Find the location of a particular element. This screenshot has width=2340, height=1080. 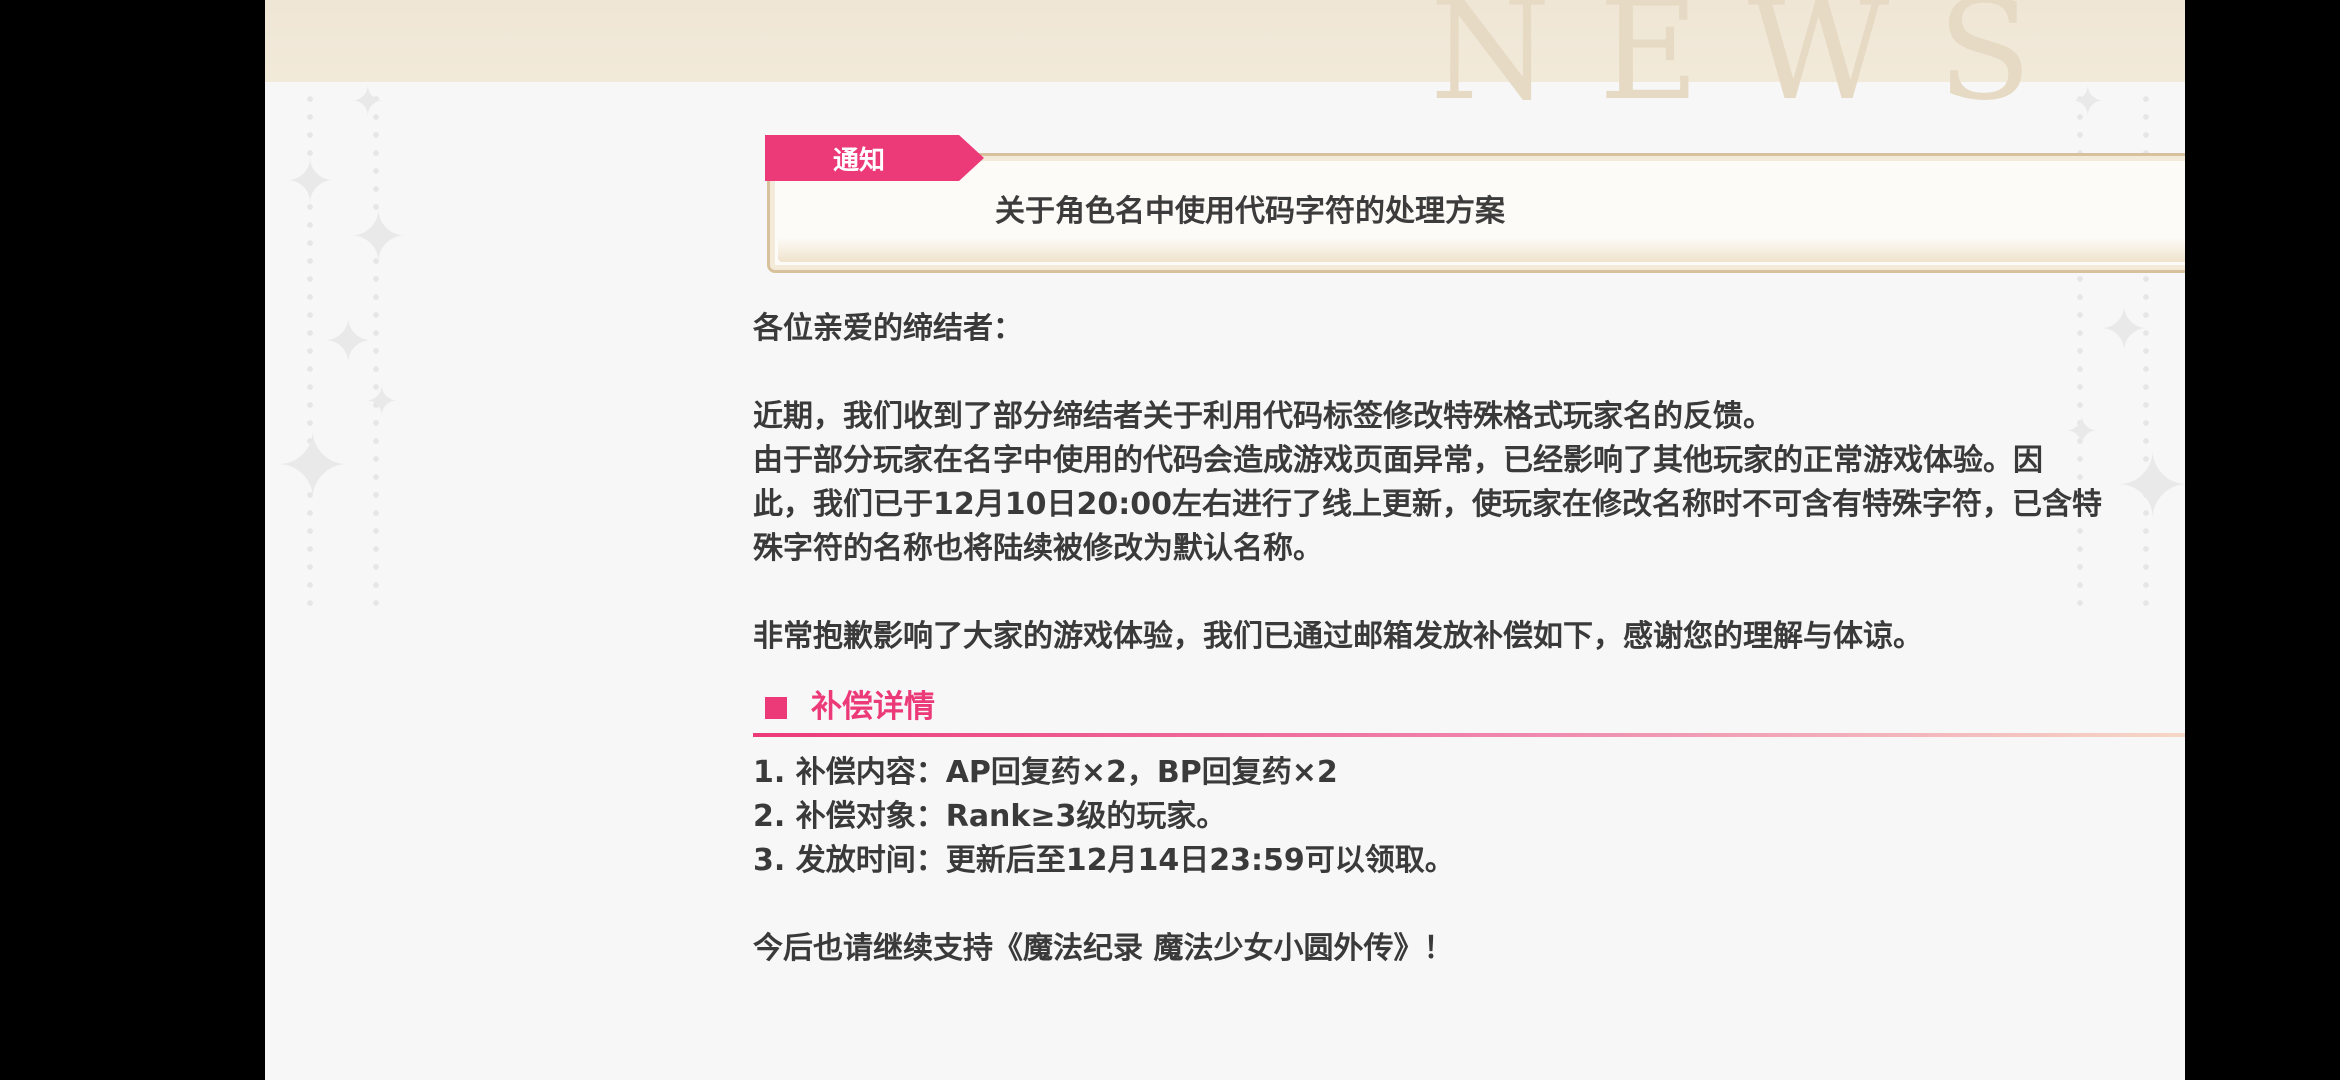

apology-line: 非常抱歉影响了大家的游戏体验，我们已通过邮箱发放补偿如下，感谢您的理解与体谅。 is located at coordinates (1338, 636).